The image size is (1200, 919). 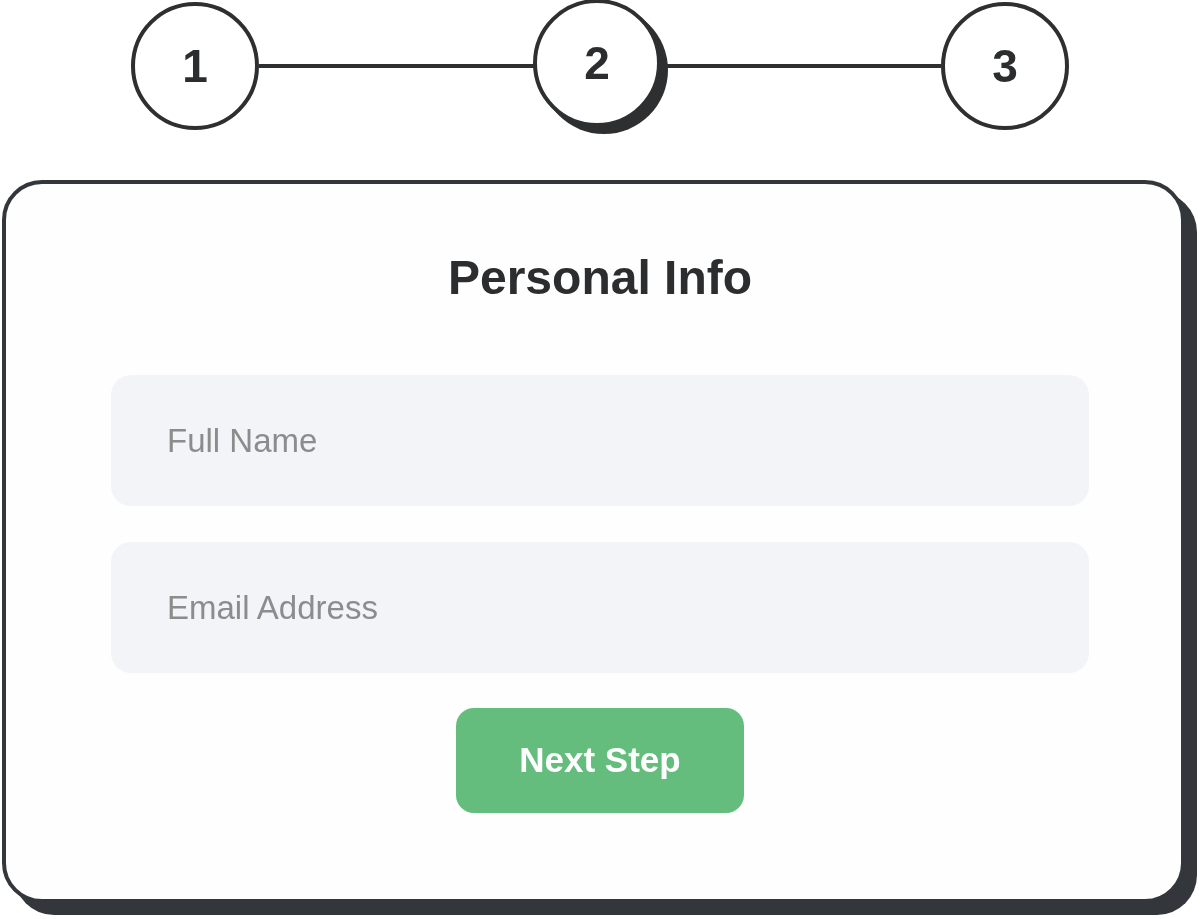 What do you see at coordinates (600, 440) in the screenshot?
I see `input-field: Full Name` at bounding box center [600, 440].